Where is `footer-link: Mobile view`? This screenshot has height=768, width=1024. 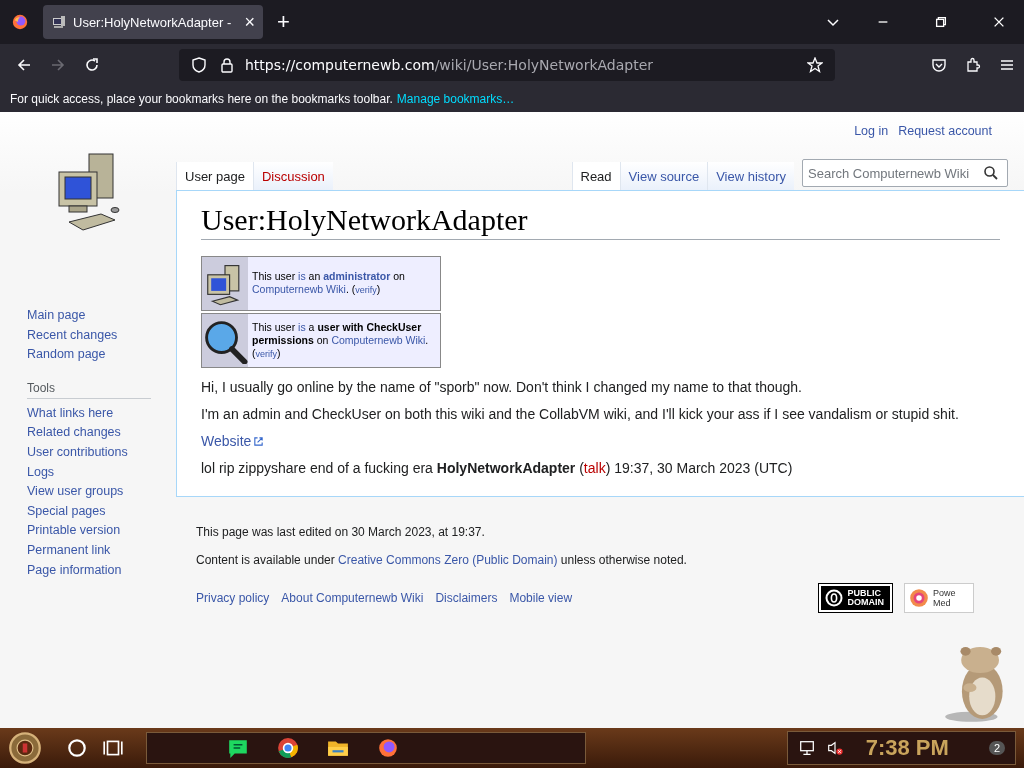
footer-link: Mobile view is located at coordinates (541, 598).